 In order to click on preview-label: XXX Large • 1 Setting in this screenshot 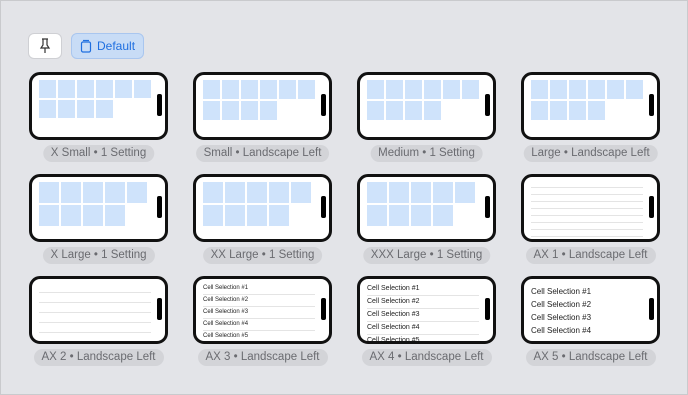, I will do `click(426, 255)`.